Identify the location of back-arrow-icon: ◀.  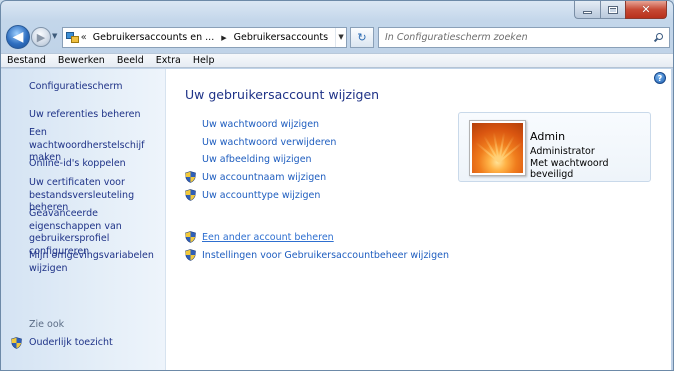
(18, 37).